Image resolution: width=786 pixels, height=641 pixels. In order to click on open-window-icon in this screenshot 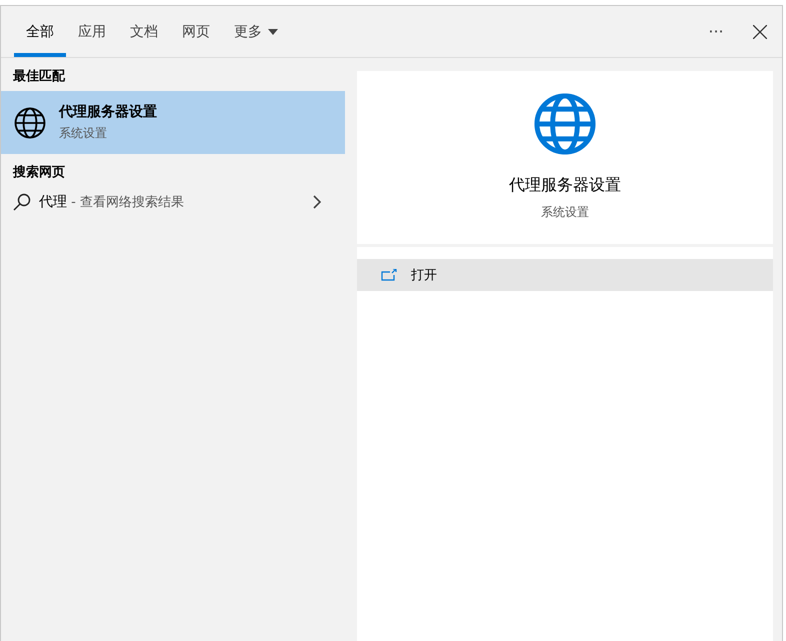, I will do `click(389, 275)`.